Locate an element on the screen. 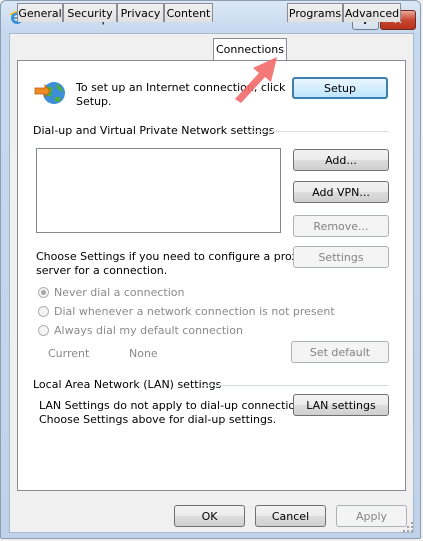 The image size is (423, 541). tab-security: Security is located at coordinates (90, 12).